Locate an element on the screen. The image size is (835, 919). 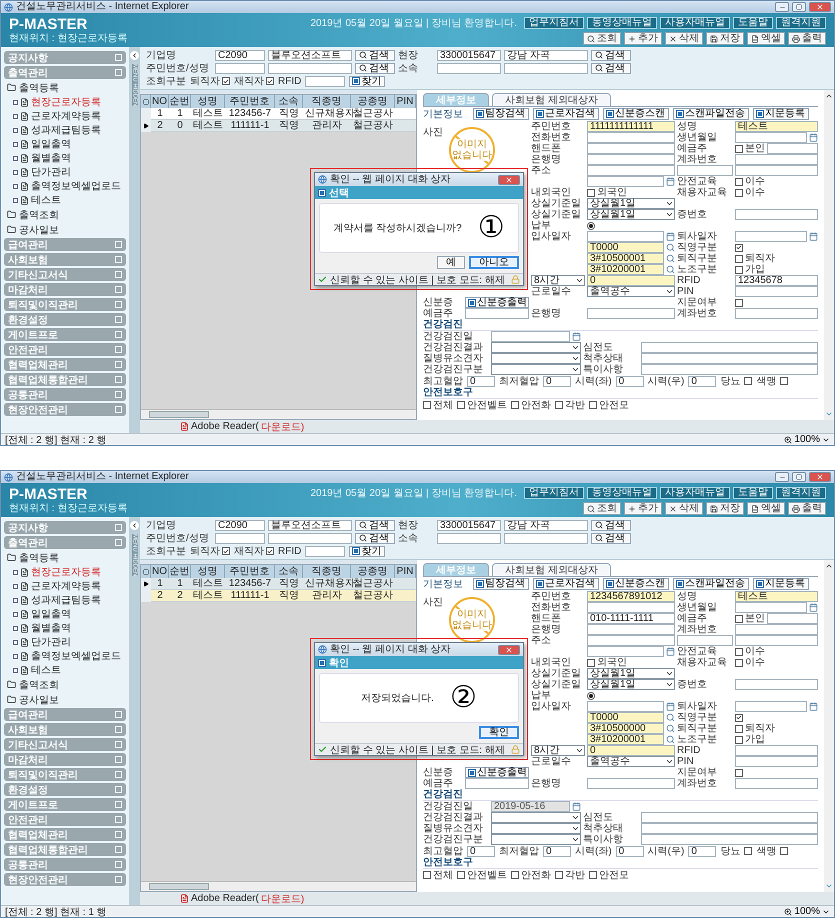
dialog-button: 확인 is located at coordinates (499, 732).